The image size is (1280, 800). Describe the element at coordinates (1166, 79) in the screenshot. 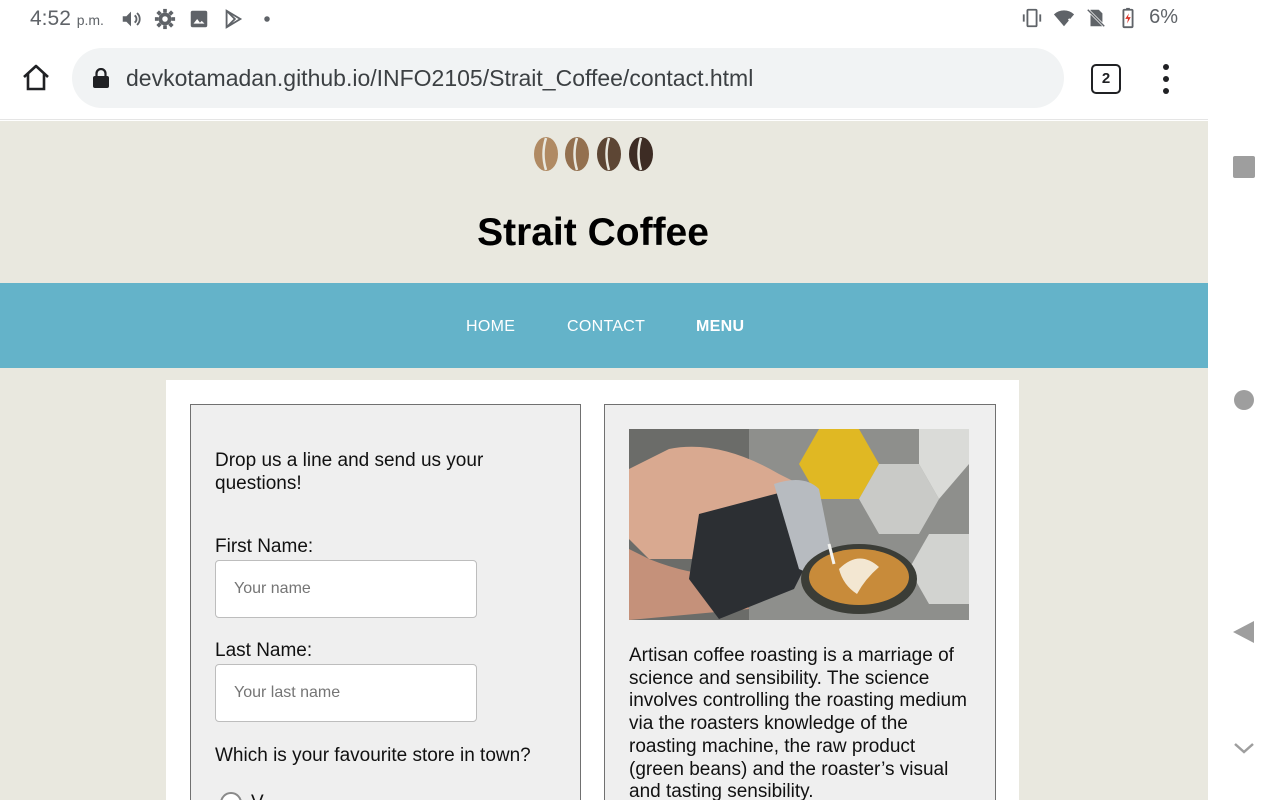

I see `more-options-icon` at that location.